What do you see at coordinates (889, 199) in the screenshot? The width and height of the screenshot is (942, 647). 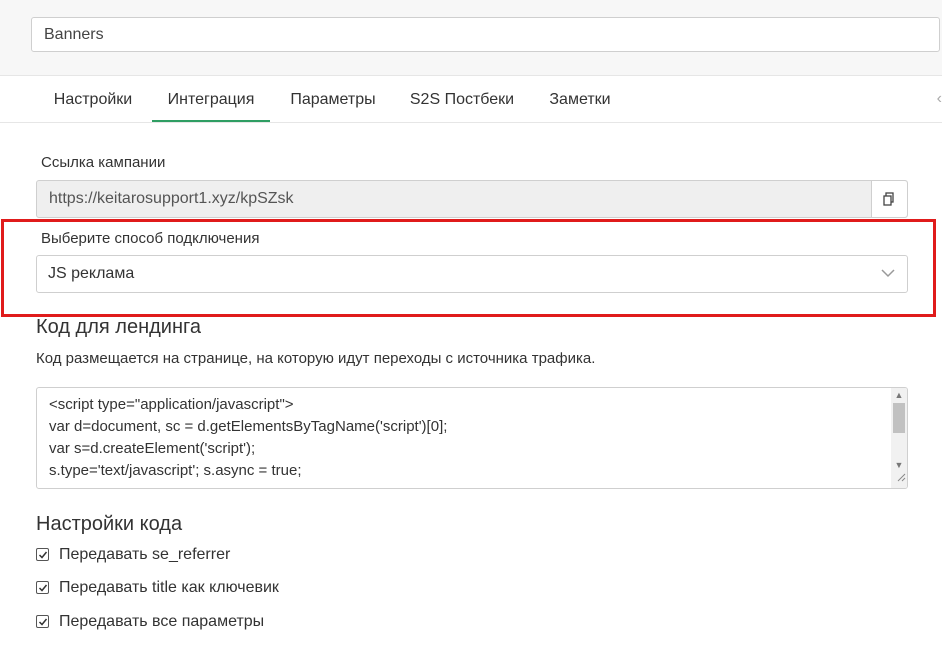 I see `copy-link-button` at bounding box center [889, 199].